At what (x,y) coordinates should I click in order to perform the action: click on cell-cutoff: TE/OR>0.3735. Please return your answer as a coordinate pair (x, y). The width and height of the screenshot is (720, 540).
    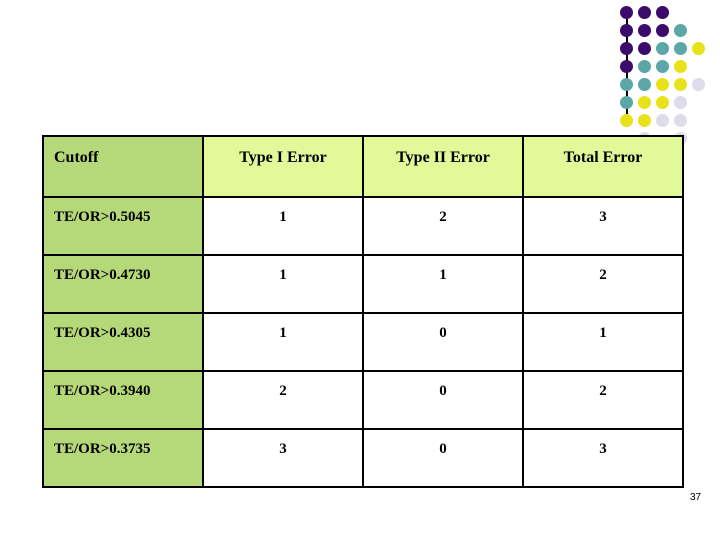
    Looking at the image, I should click on (123, 458).